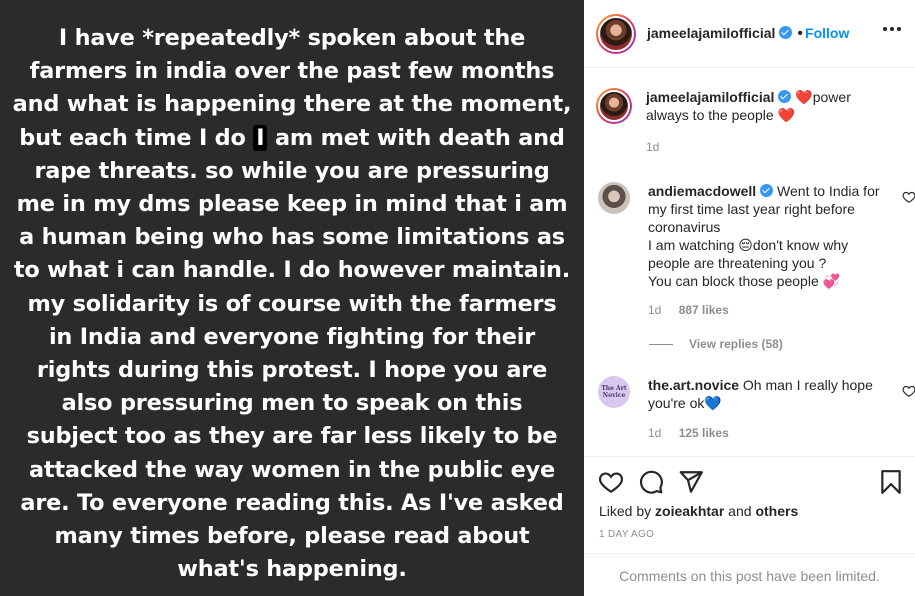  Describe the element at coordinates (744, 281) in the screenshot. I see `comment-text: You can block those people 💞` at that location.